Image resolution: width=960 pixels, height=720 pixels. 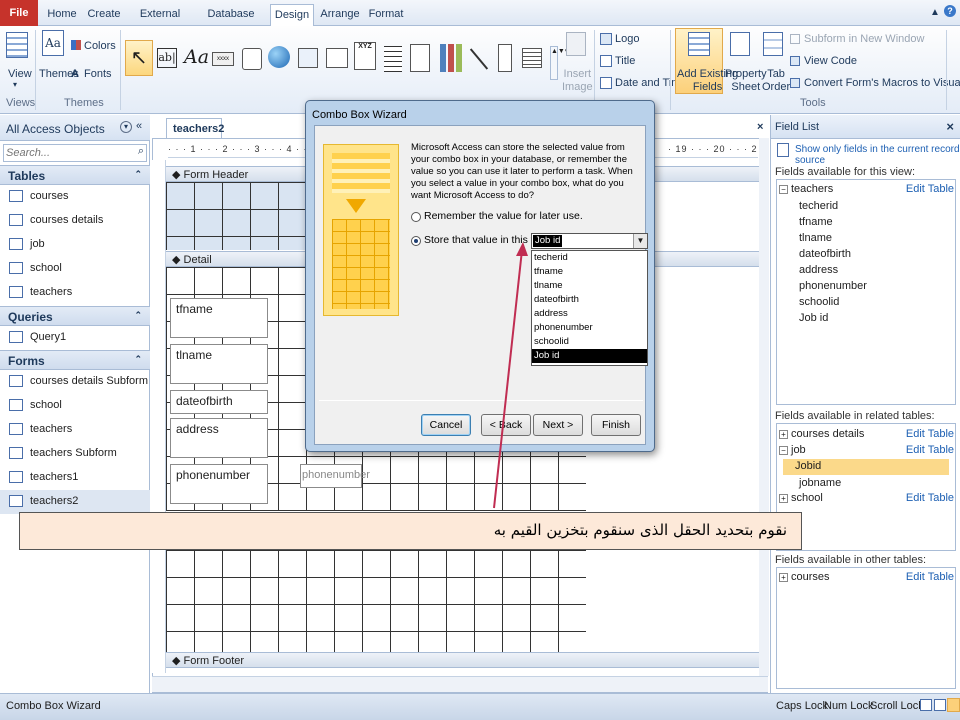 I want to click on nav-item-school-form: school, so click(x=75, y=406).